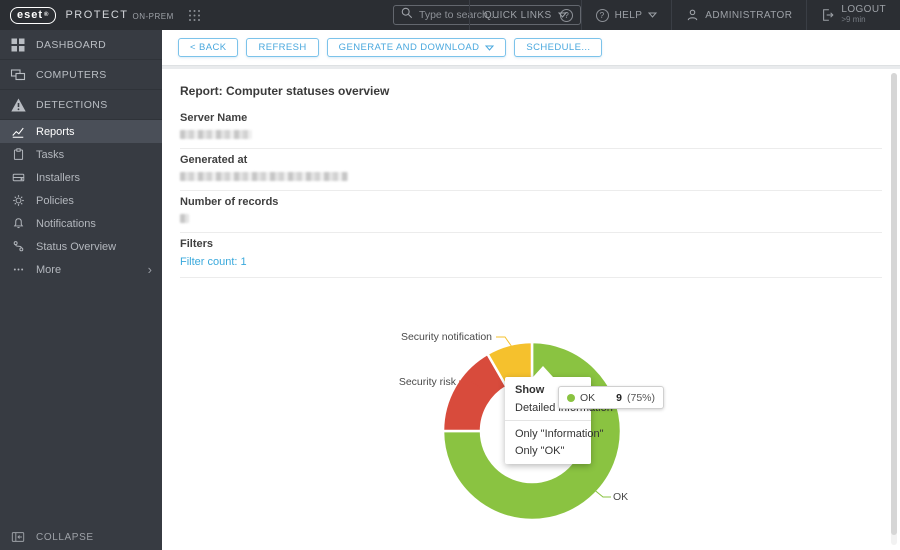  I want to click on help-icon: ?, so click(602, 15).